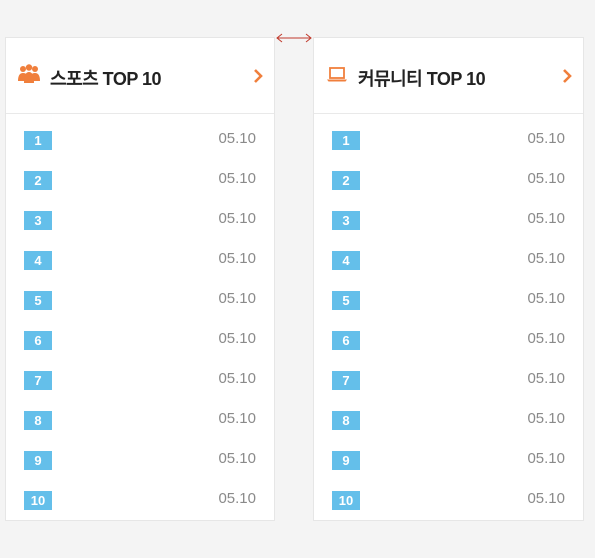 The image size is (595, 558). I want to click on resize-horizontal-icon, so click(294, 38).